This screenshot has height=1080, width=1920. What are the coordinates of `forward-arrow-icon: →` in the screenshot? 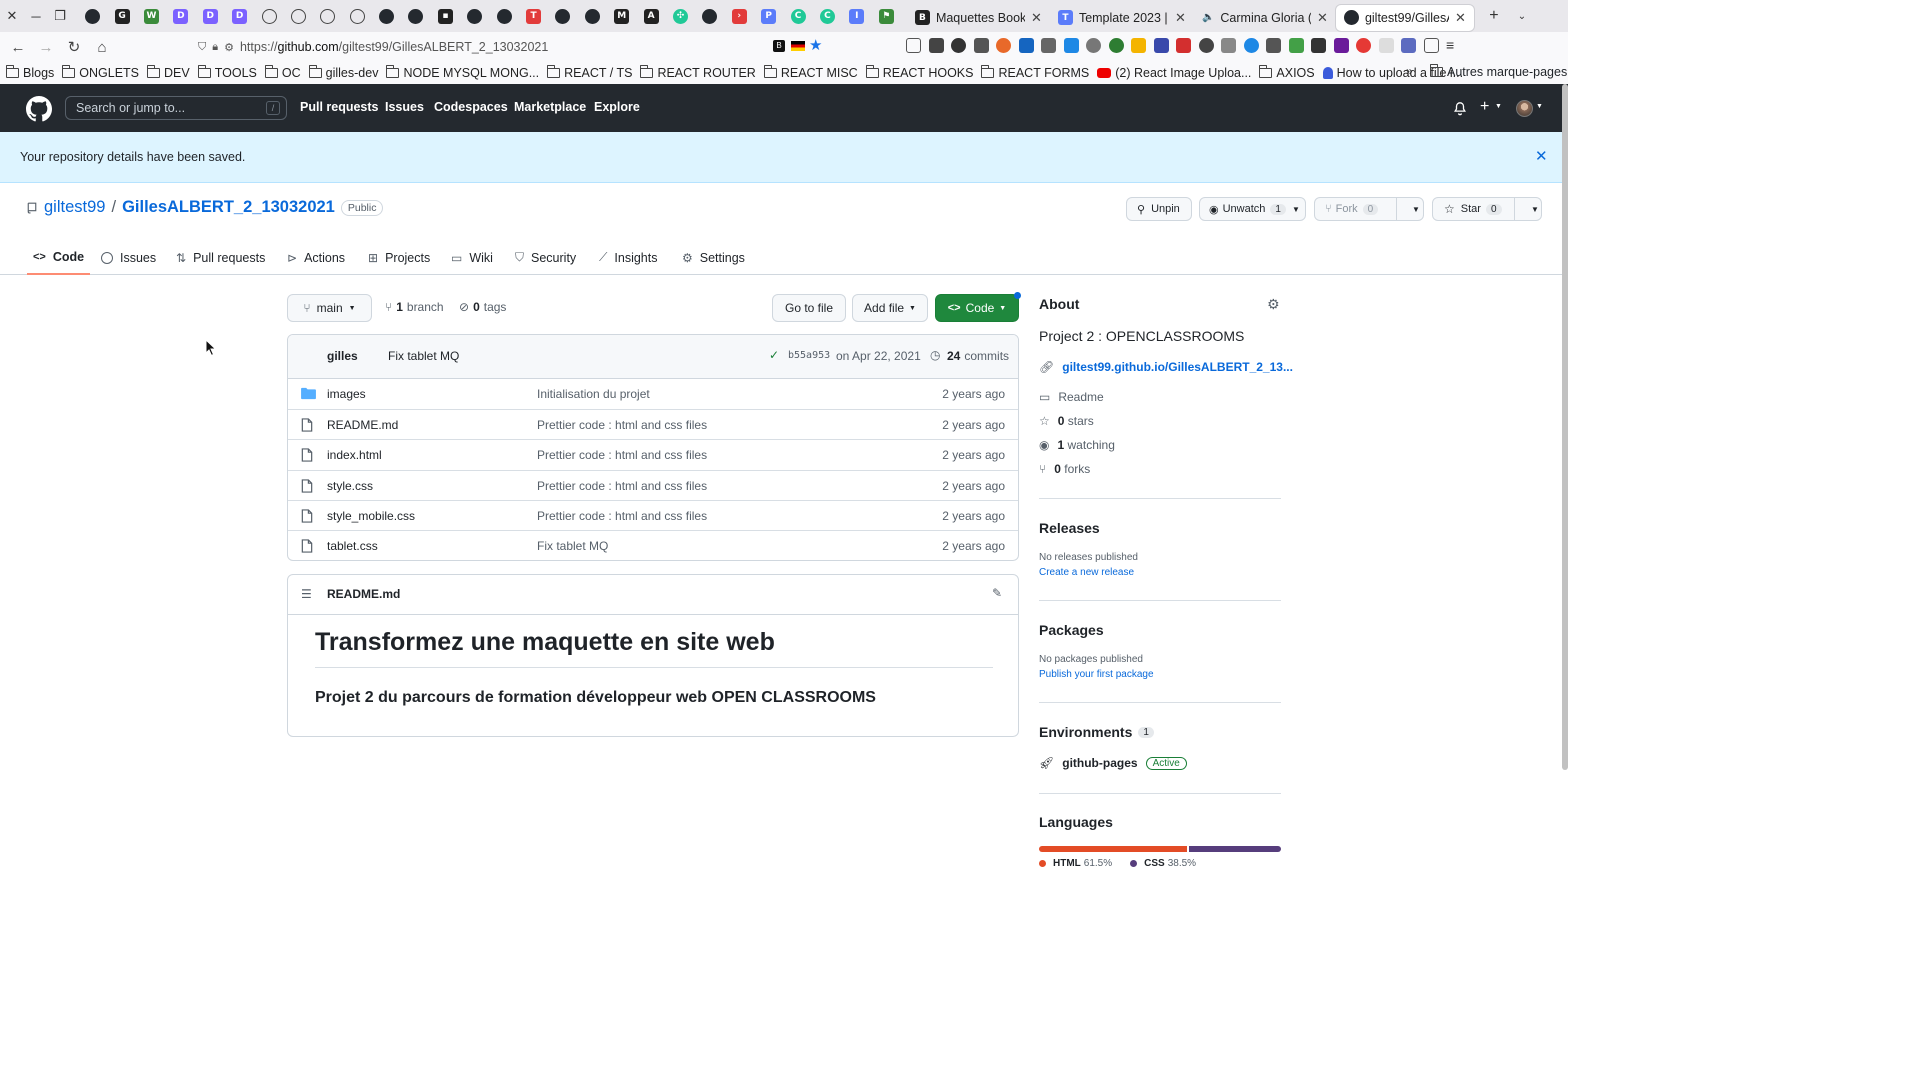 It's located at (46, 47).